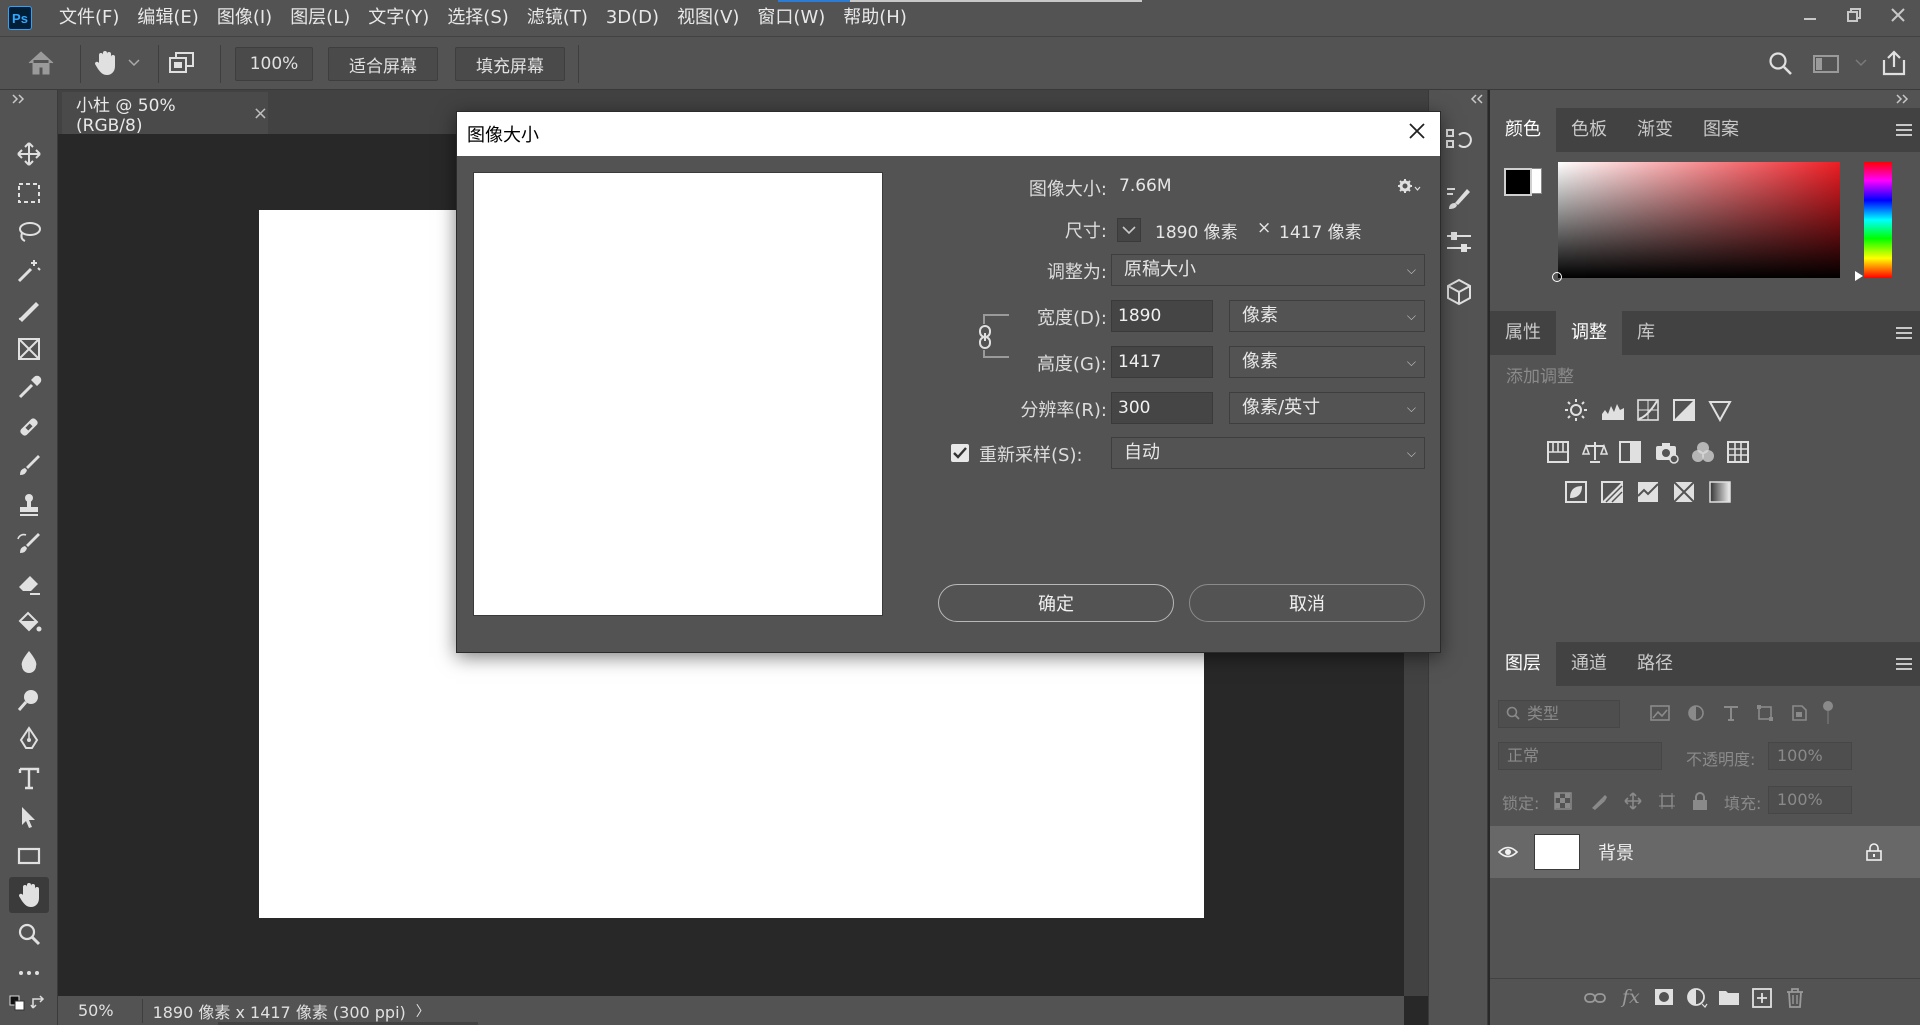 The height and width of the screenshot is (1025, 1920). I want to click on new-layer-icon, so click(1762, 998).